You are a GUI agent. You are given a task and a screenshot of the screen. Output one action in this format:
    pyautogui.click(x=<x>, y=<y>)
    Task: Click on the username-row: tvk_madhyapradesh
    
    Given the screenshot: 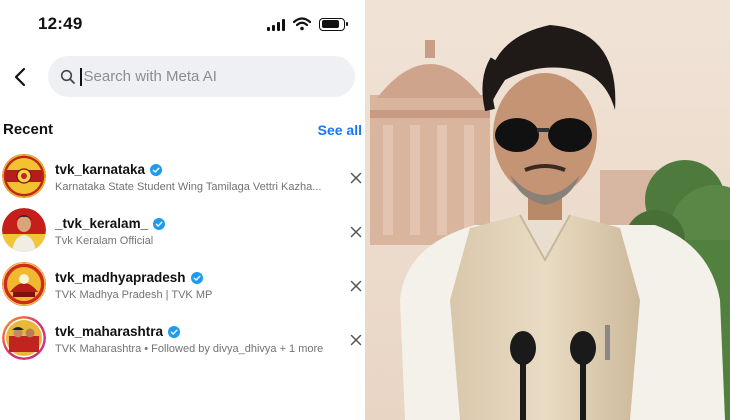 What is the action you would take?
    pyautogui.click(x=133, y=277)
    